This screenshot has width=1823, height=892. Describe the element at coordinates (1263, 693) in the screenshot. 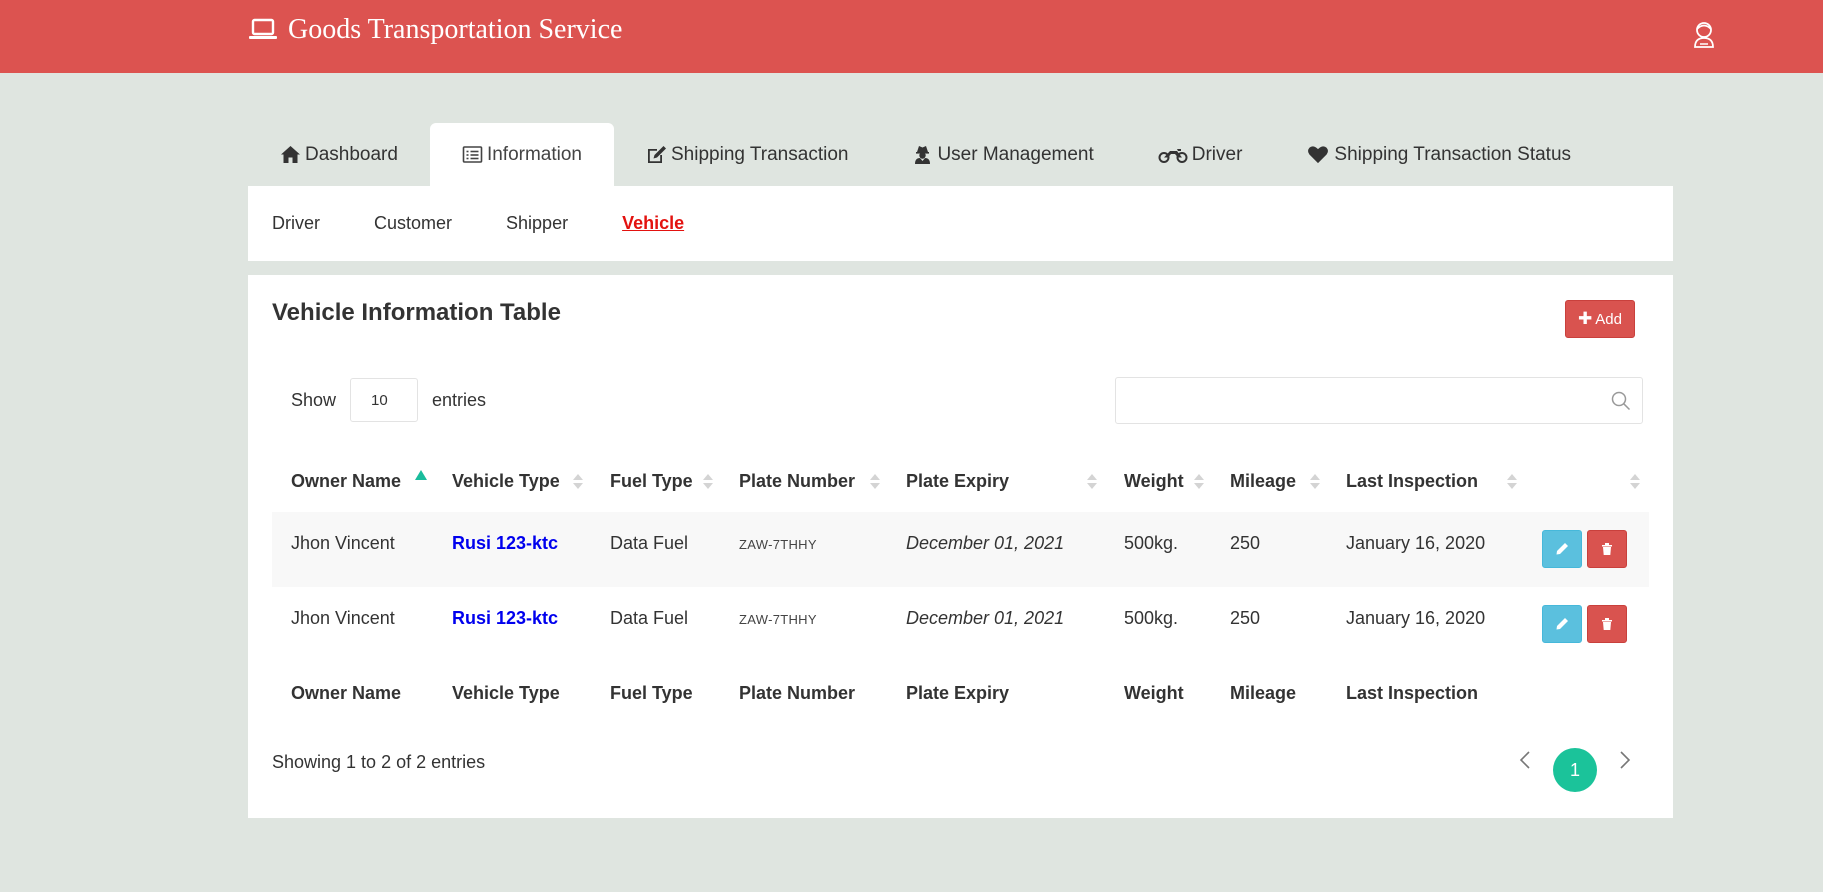

I see `foot-col-mileage: Mileage` at that location.